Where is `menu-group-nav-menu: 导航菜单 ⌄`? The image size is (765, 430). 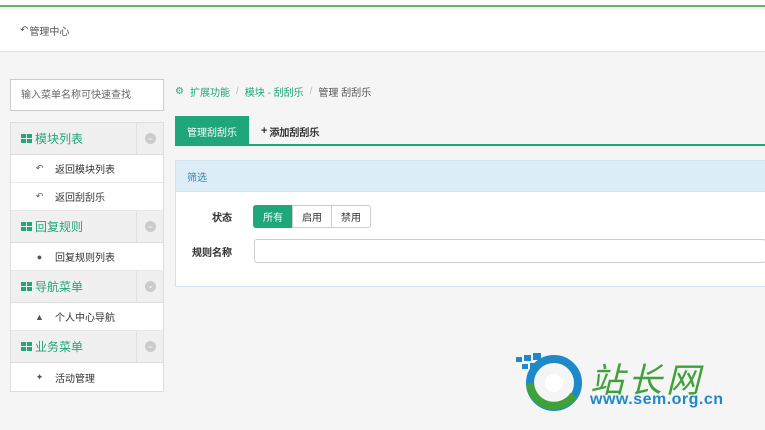
menu-group-nav-menu: 导航菜单 ⌄ is located at coordinates (87, 287).